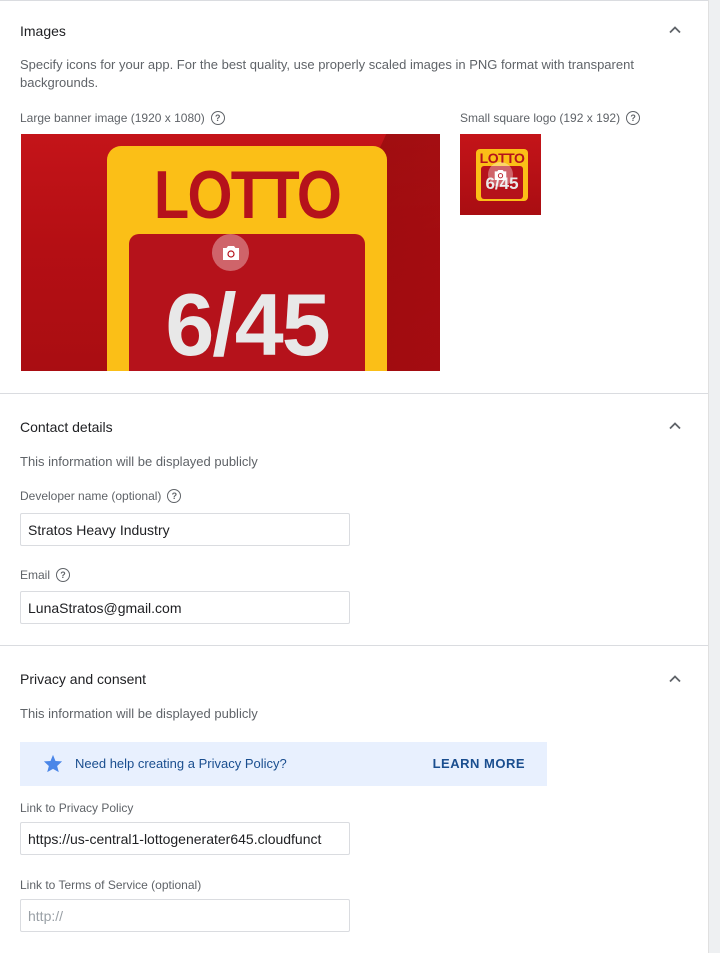 This screenshot has width=720, height=953. Describe the element at coordinates (479, 763) in the screenshot. I see `learn-more-link: LEARN MORE` at that location.